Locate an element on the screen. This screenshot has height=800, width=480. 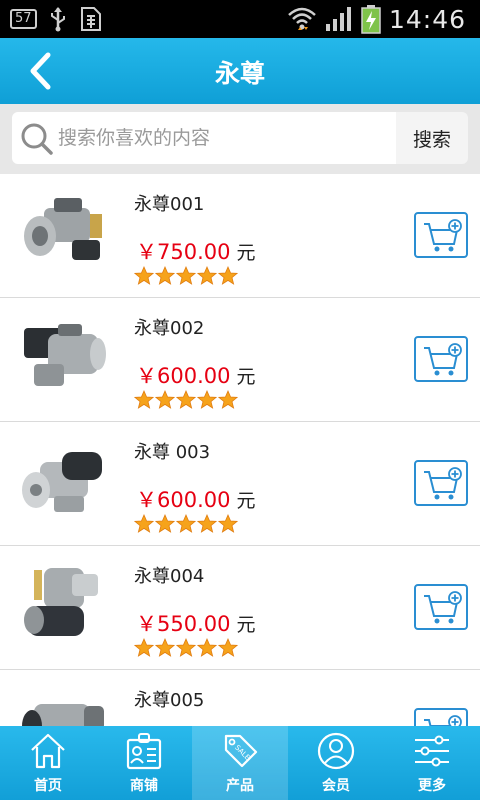
product-row: 永尊005 is located at coordinates (240, 698).